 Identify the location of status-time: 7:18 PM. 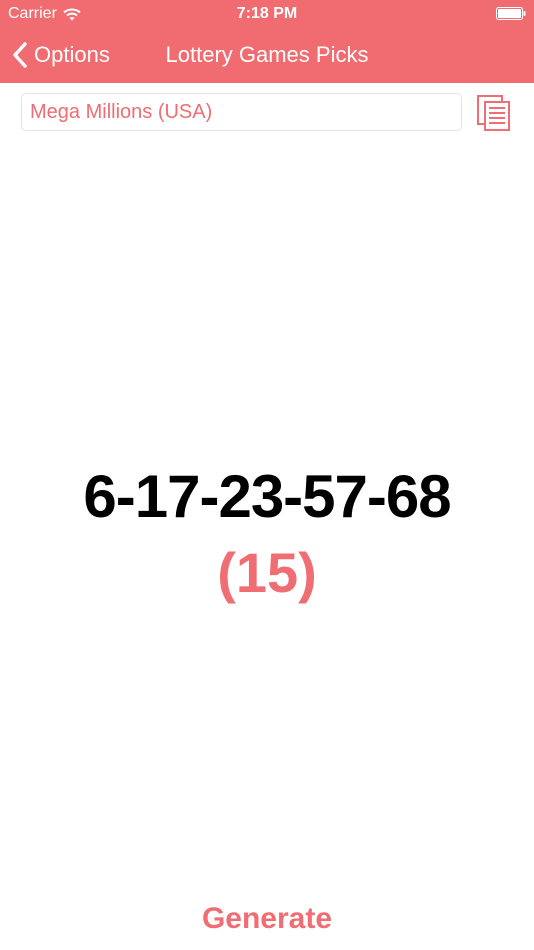
(267, 13).